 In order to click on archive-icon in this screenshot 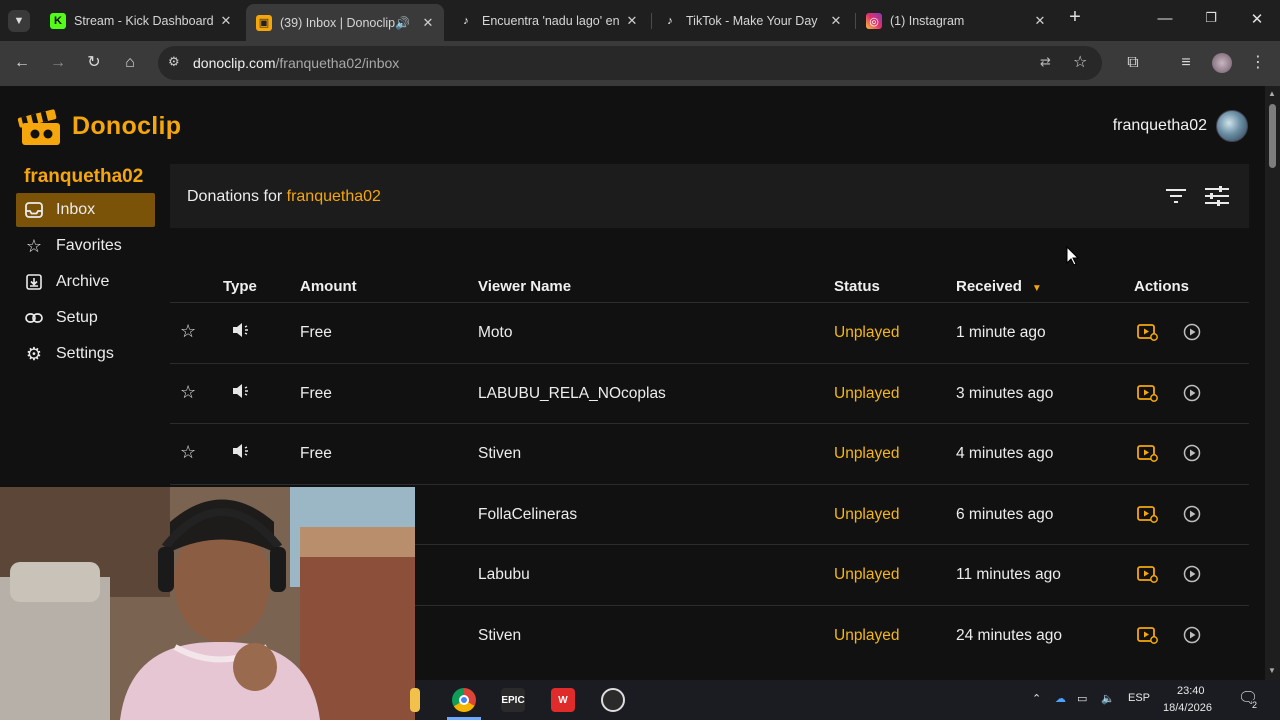, I will do `click(34, 282)`.